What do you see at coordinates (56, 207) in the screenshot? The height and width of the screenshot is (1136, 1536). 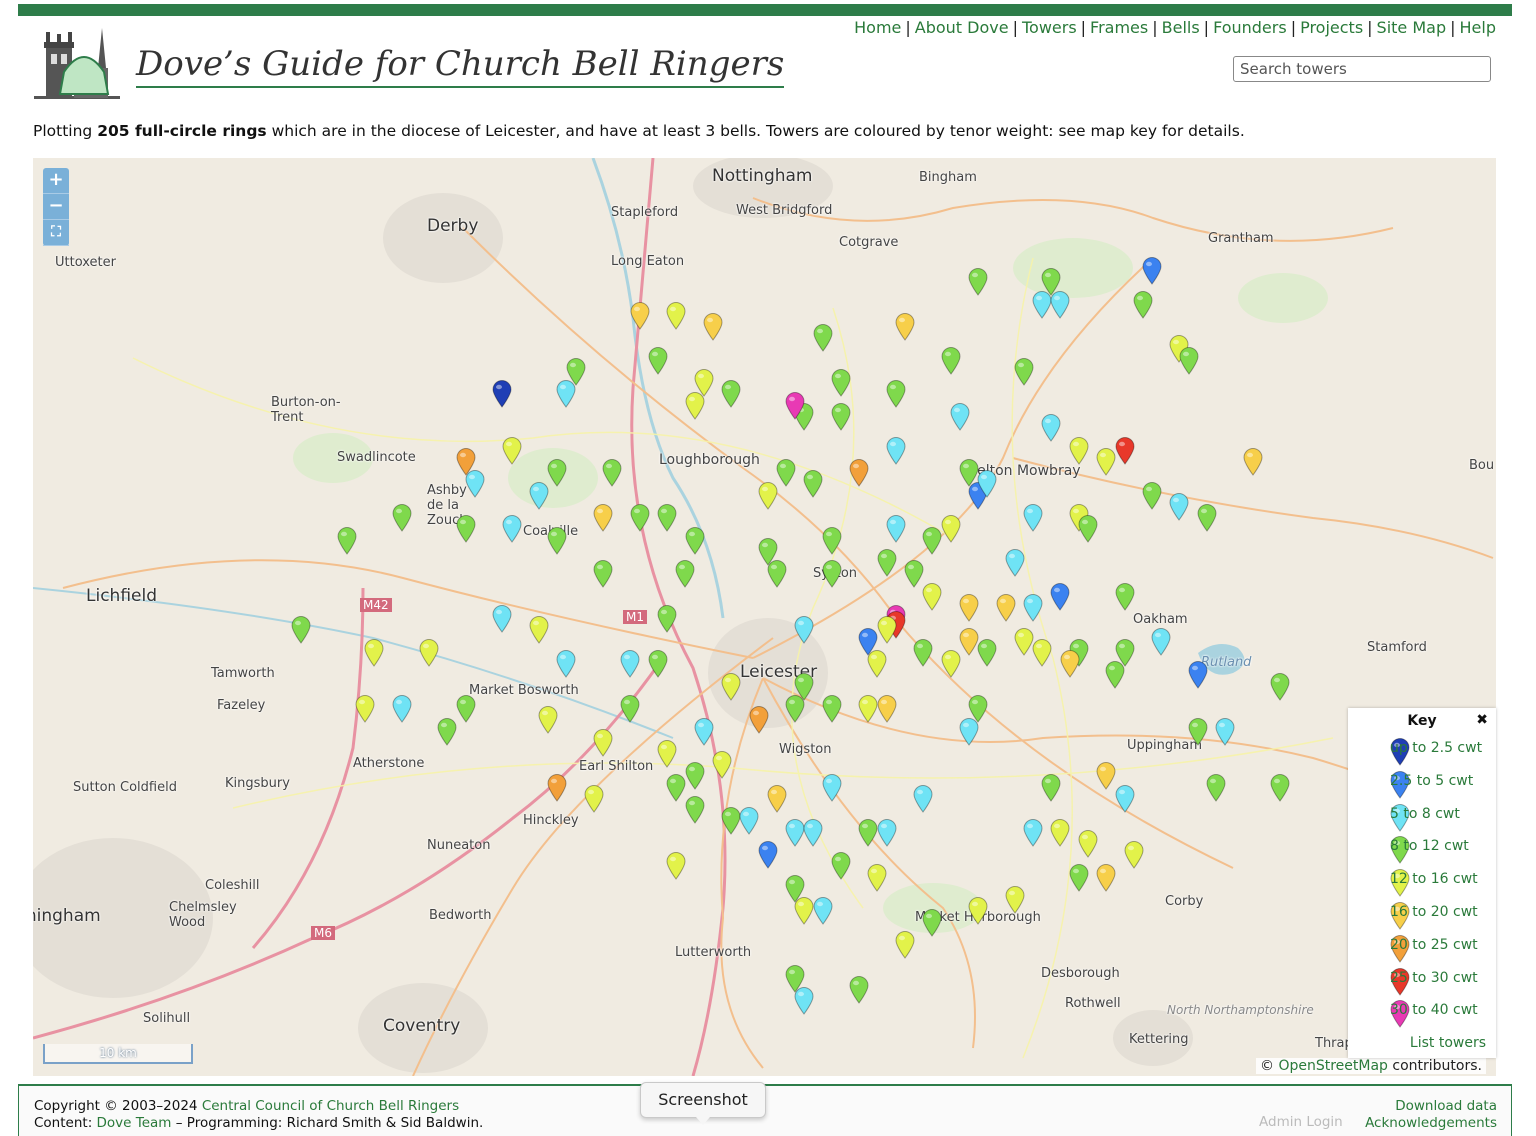 I see `zoom-out-button: −` at bounding box center [56, 207].